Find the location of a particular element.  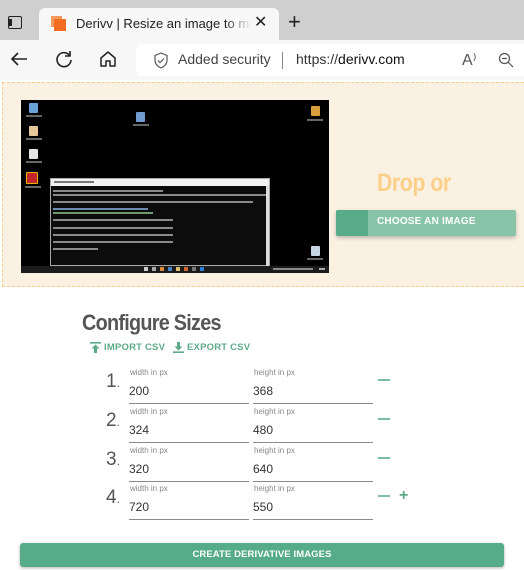

url-text: https://derivv.com is located at coordinates (350, 59).